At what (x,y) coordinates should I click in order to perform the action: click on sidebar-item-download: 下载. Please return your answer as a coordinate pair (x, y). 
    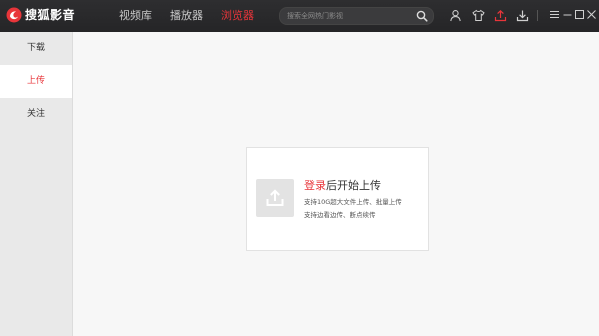
    Looking at the image, I should click on (36, 48).